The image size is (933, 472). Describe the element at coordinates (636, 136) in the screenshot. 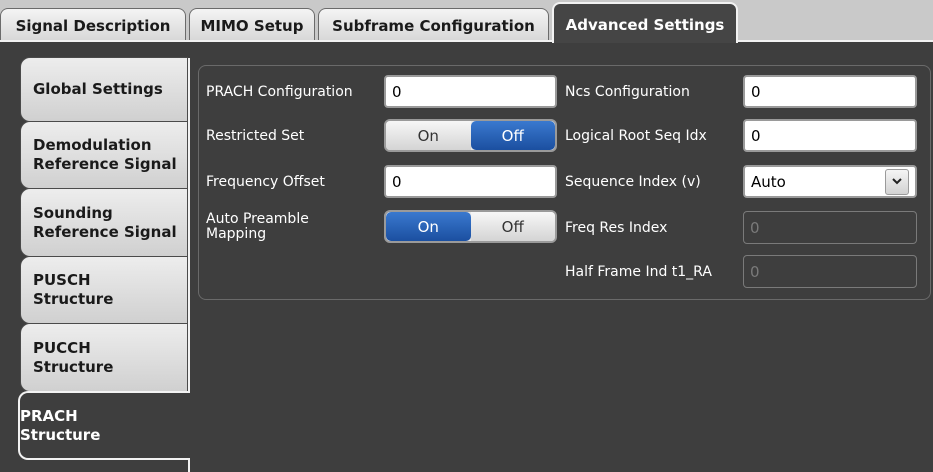

I see `logical-root-seq-idx-label: Logical Root Seq Idx` at that location.